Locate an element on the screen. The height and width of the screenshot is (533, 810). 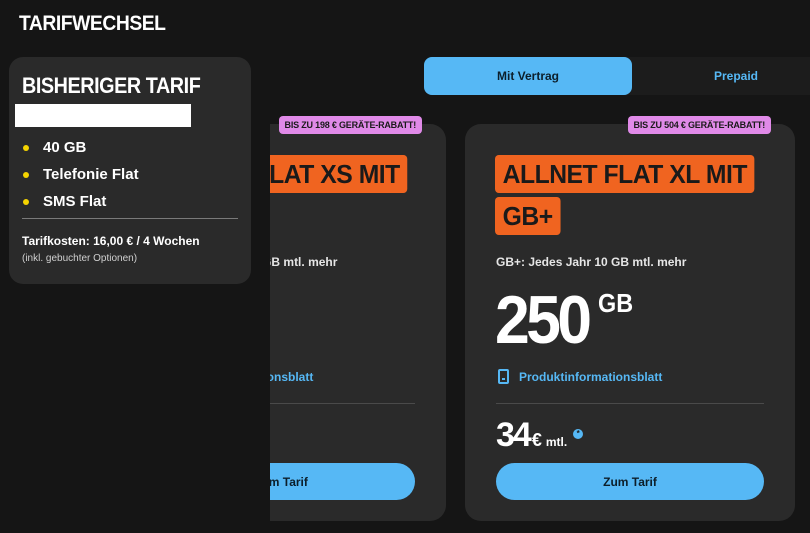
tariff-cost-note: (inkl. gebuchter Optionen) is located at coordinates (80, 258).